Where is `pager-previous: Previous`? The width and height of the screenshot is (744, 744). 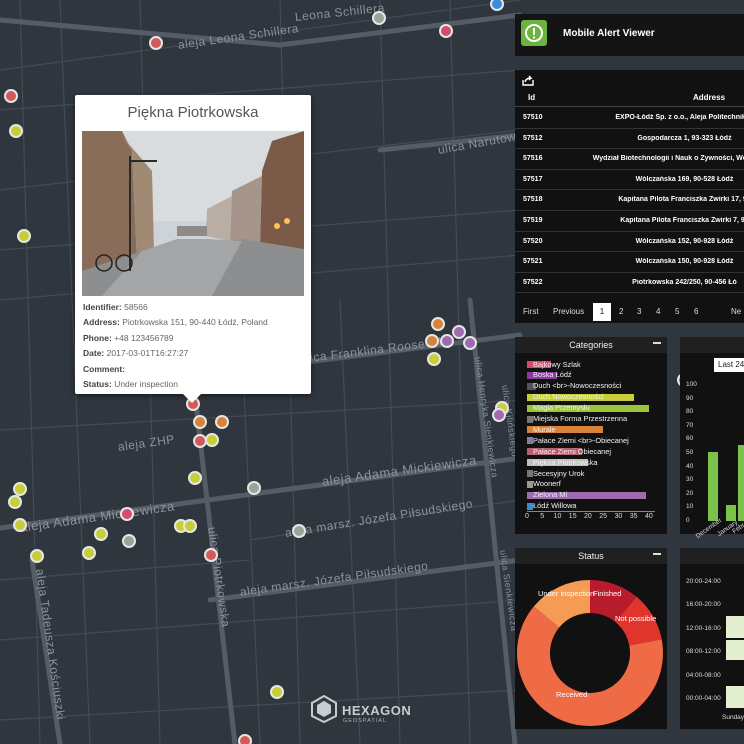 pager-previous: Previous is located at coordinates (568, 311).